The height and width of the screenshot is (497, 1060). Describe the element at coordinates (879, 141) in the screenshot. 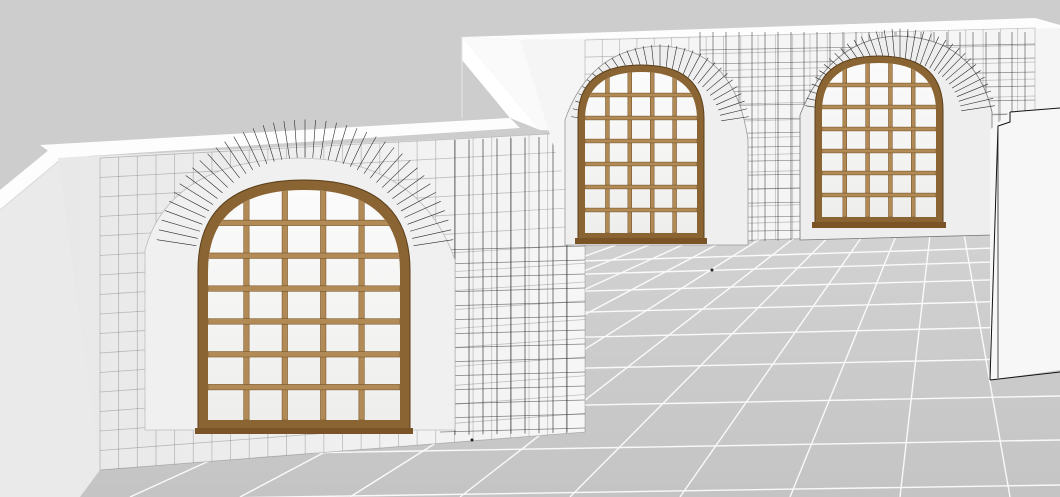

I see `arched-window-back` at that location.